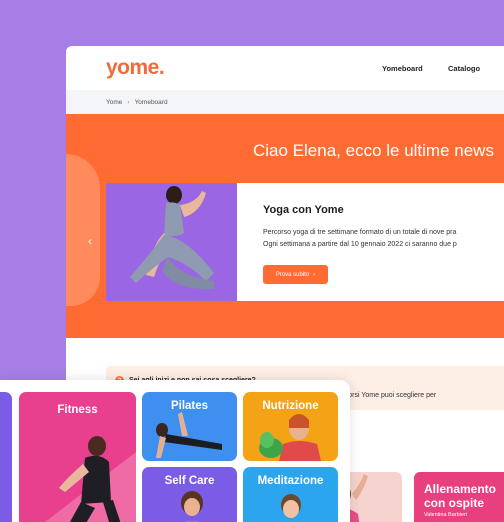  Describe the element at coordinates (90, 479) in the screenshot. I see `fitness-illustration` at that location.